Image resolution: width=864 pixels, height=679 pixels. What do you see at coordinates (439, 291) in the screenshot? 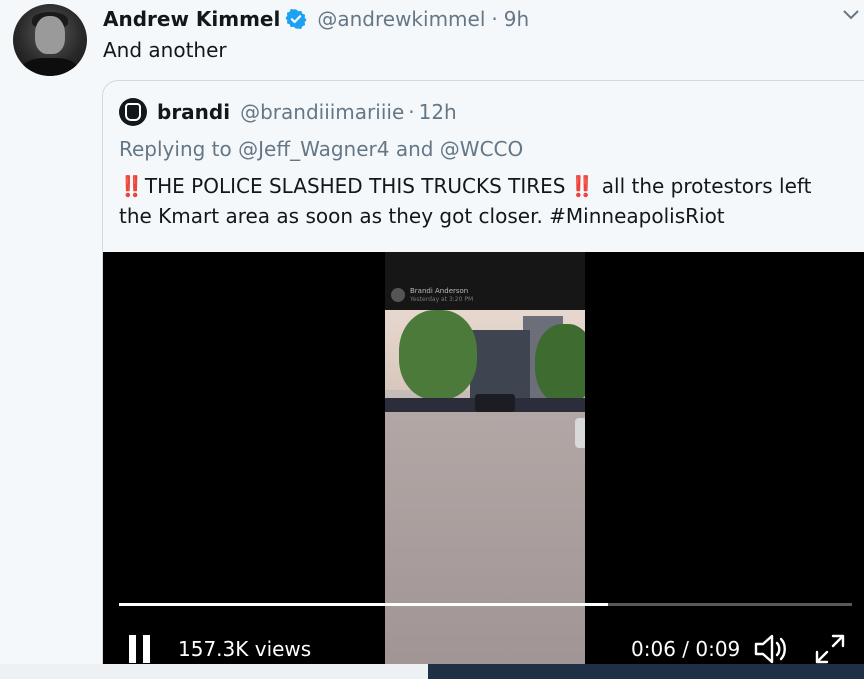
I see `embedded-author: Brandi Anderson` at bounding box center [439, 291].